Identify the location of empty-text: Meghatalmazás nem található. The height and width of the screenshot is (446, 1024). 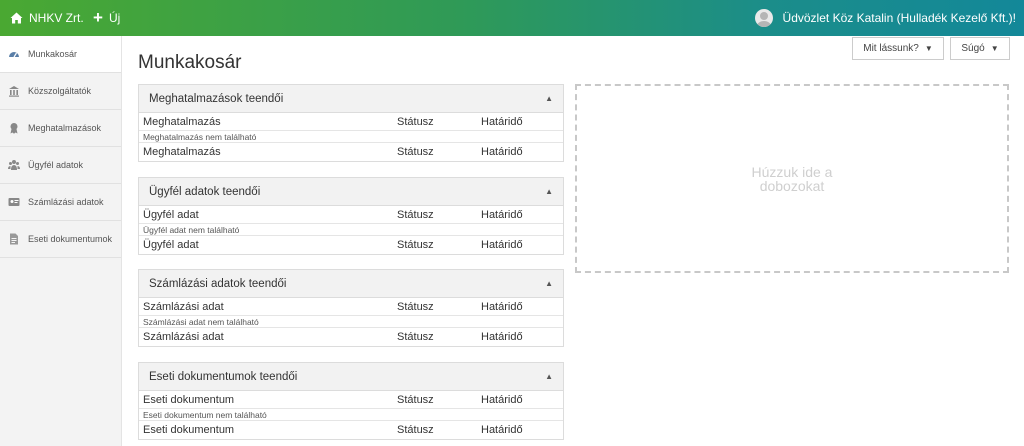
(200, 136).